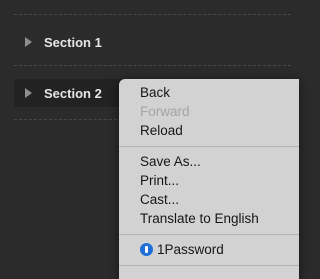  I want to click on menu-item-back: Back, so click(209, 92).